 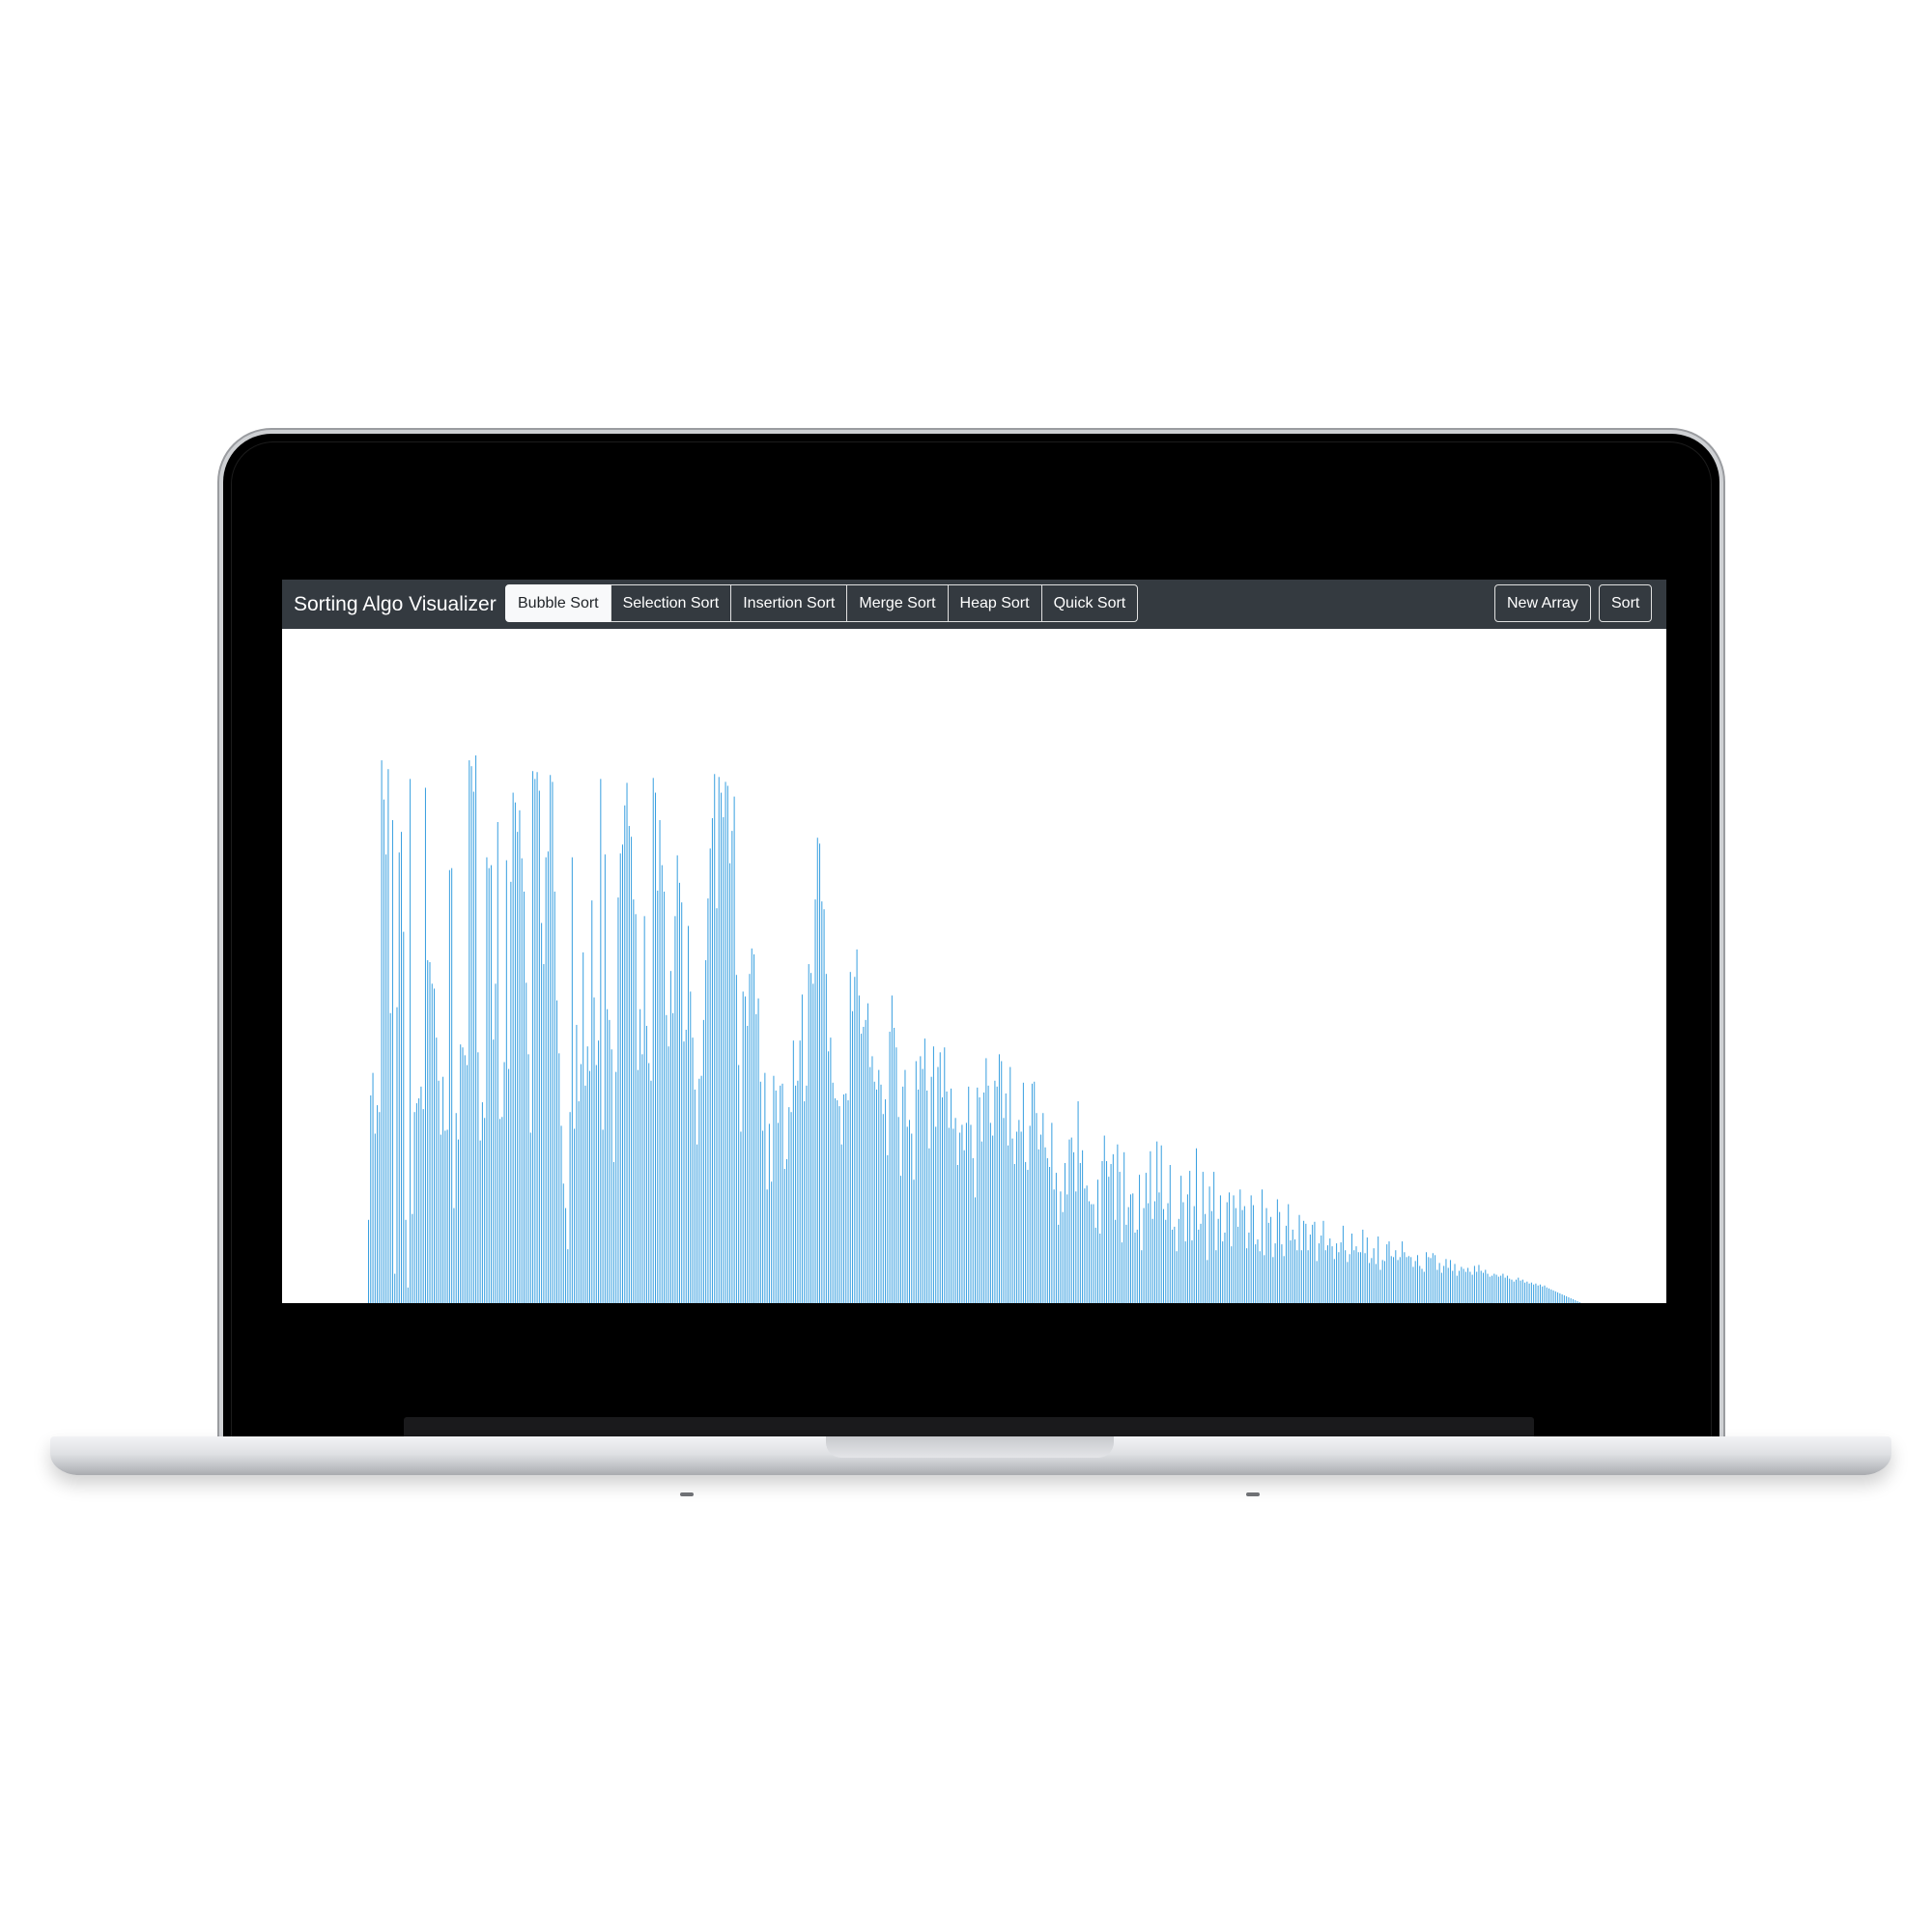 I want to click on sort-button: Sort, so click(x=1626, y=603).